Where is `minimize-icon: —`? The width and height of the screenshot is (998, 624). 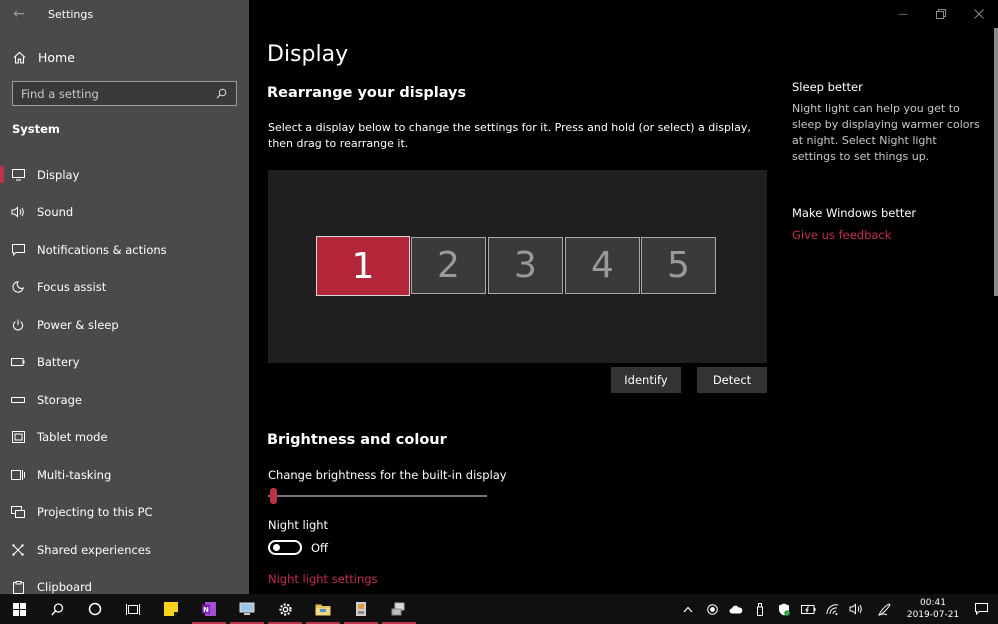 minimize-icon: — is located at coordinates (903, 14).